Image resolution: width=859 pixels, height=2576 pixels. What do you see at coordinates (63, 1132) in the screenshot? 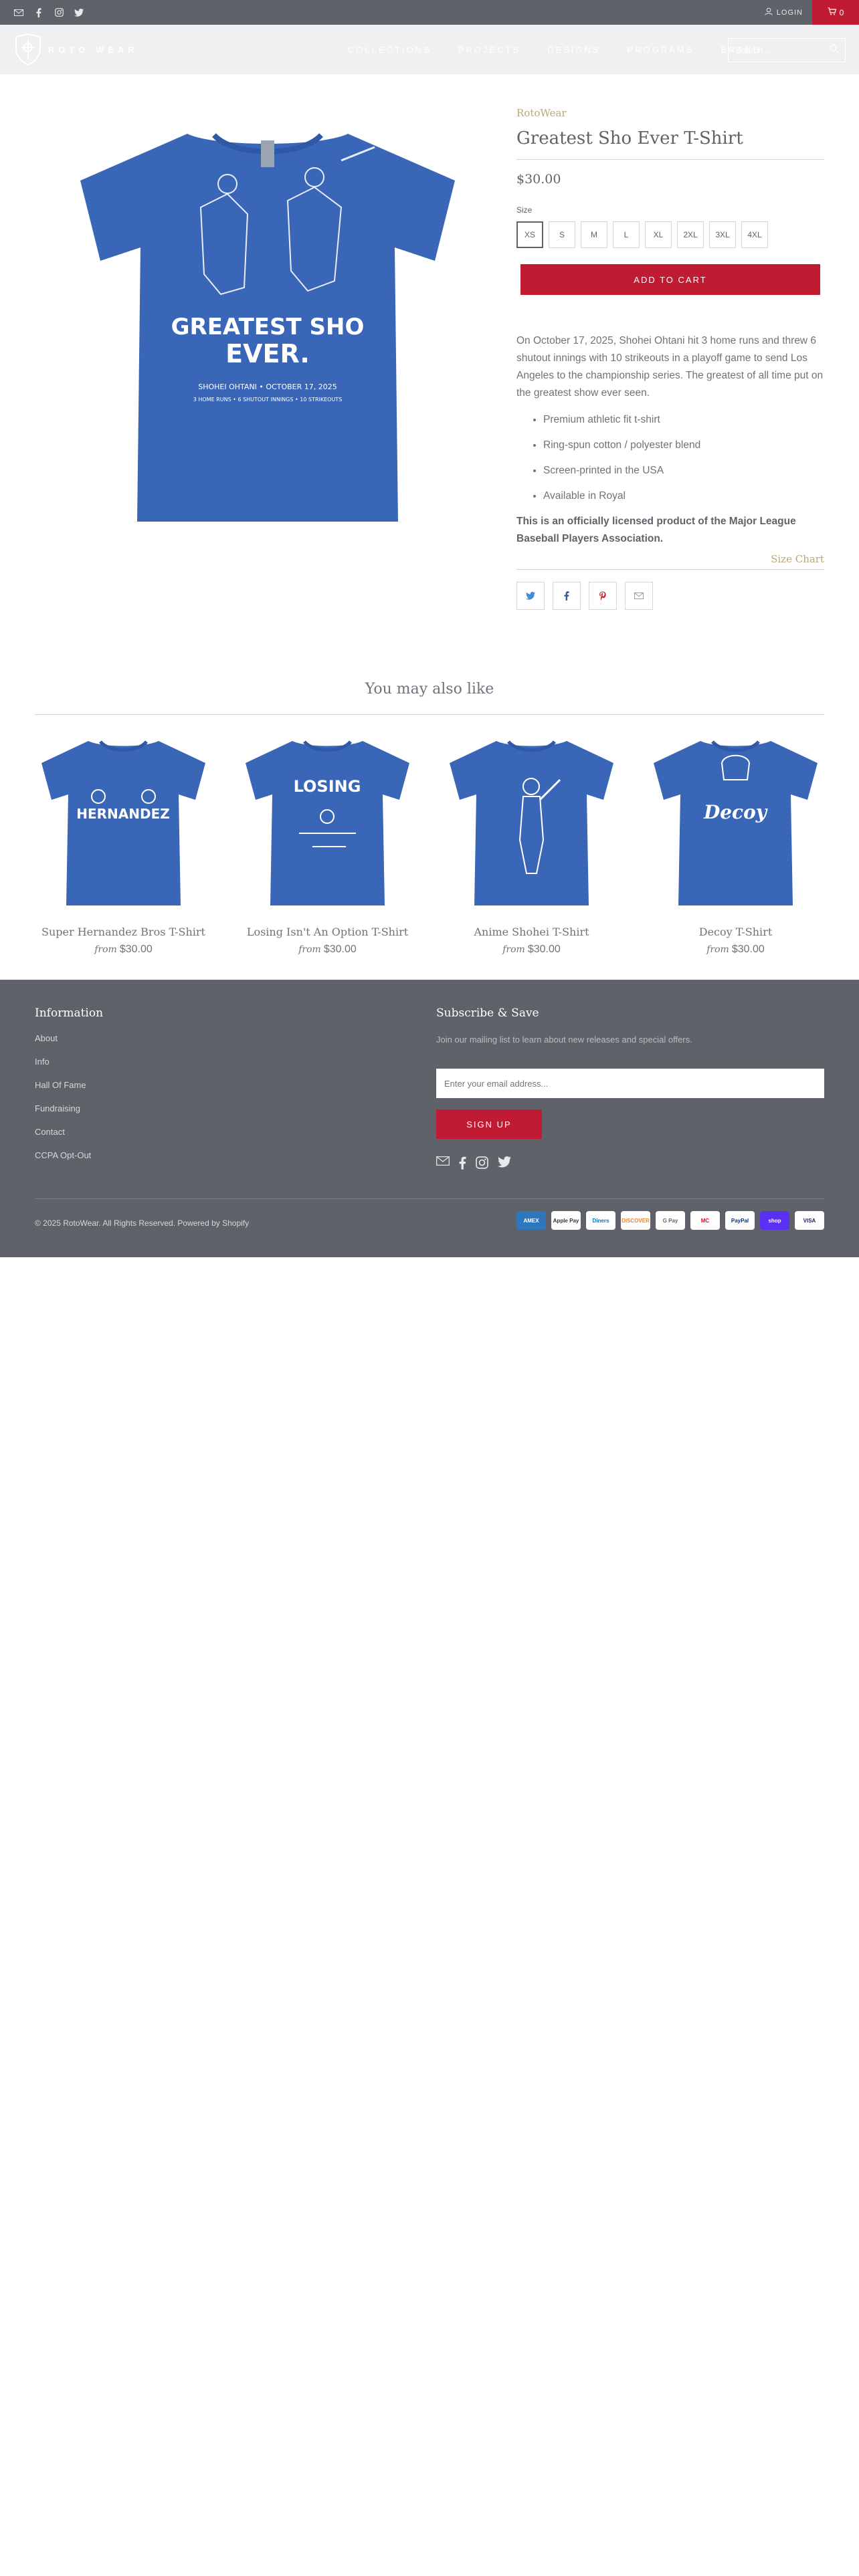
I see `footer-link-contact: Contact` at bounding box center [63, 1132].